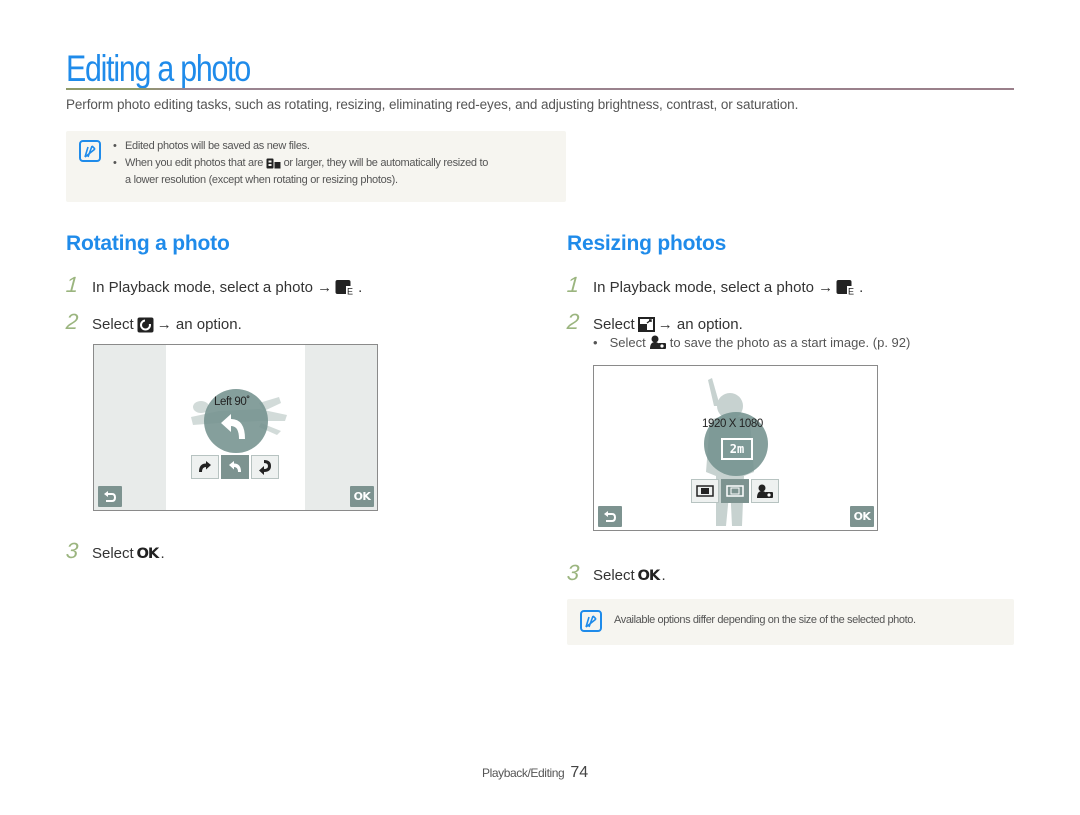 This screenshot has width=1080, height=815. I want to click on page-number: 74, so click(579, 772).